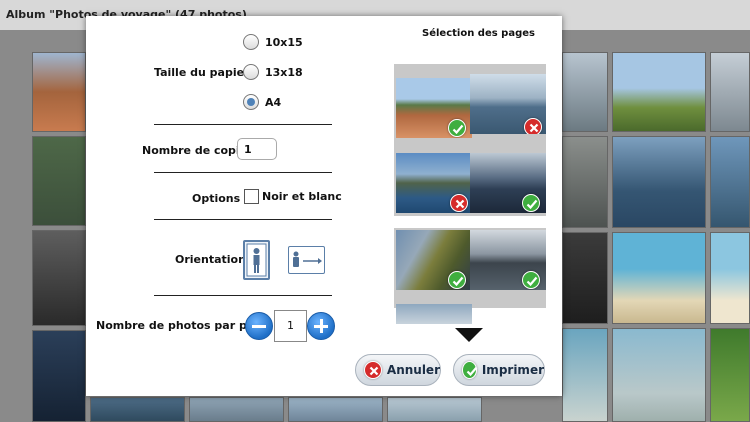 Image resolution: width=750 pixels, height=422 pixels. What do you see at coordinates (512, 370) in the screenshot?
I see `print-button-label: Imprimer` at bounding box center [512, 370].